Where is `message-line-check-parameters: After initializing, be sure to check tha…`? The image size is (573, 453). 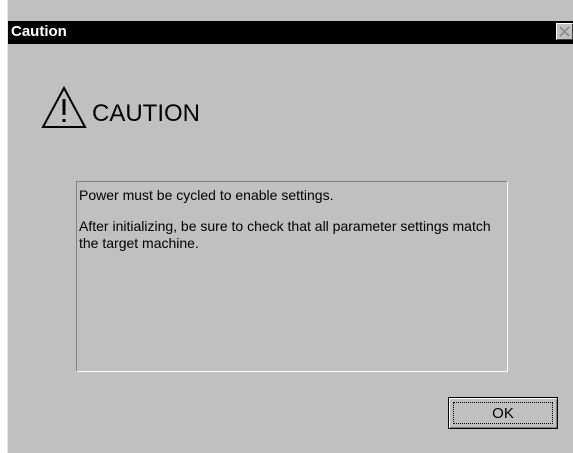 message-line-check-parameters: After initializing, be sure to check tha… is located at coordinates (285, 234).